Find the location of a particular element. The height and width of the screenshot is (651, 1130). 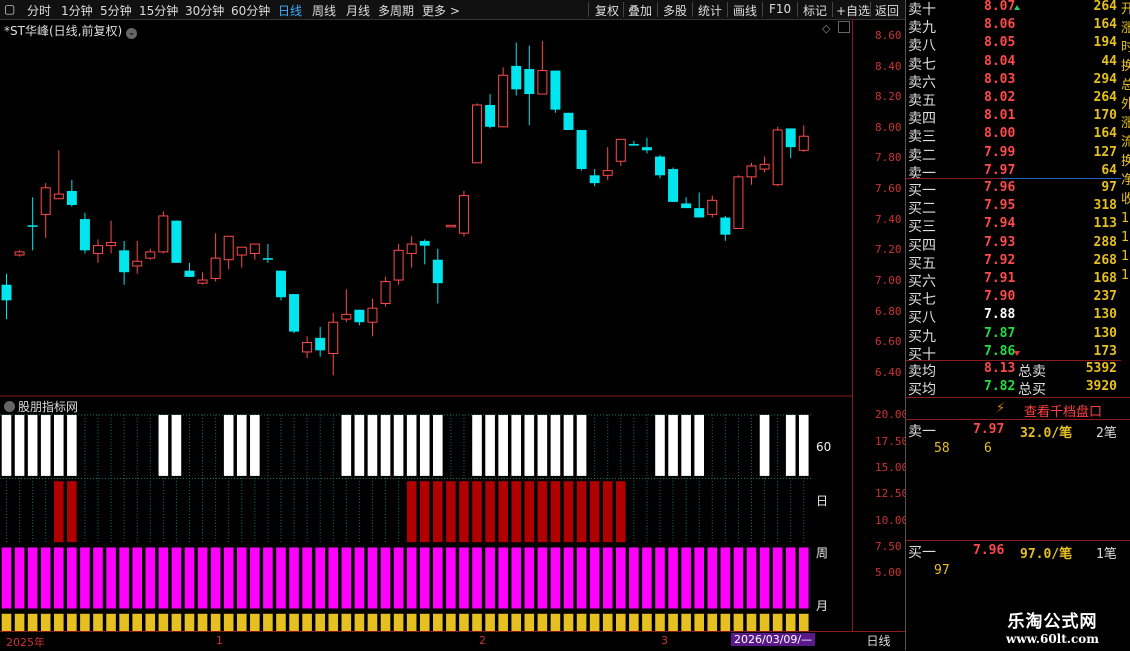

tab-monthly: 月线 is located at coordinates (358, 10).